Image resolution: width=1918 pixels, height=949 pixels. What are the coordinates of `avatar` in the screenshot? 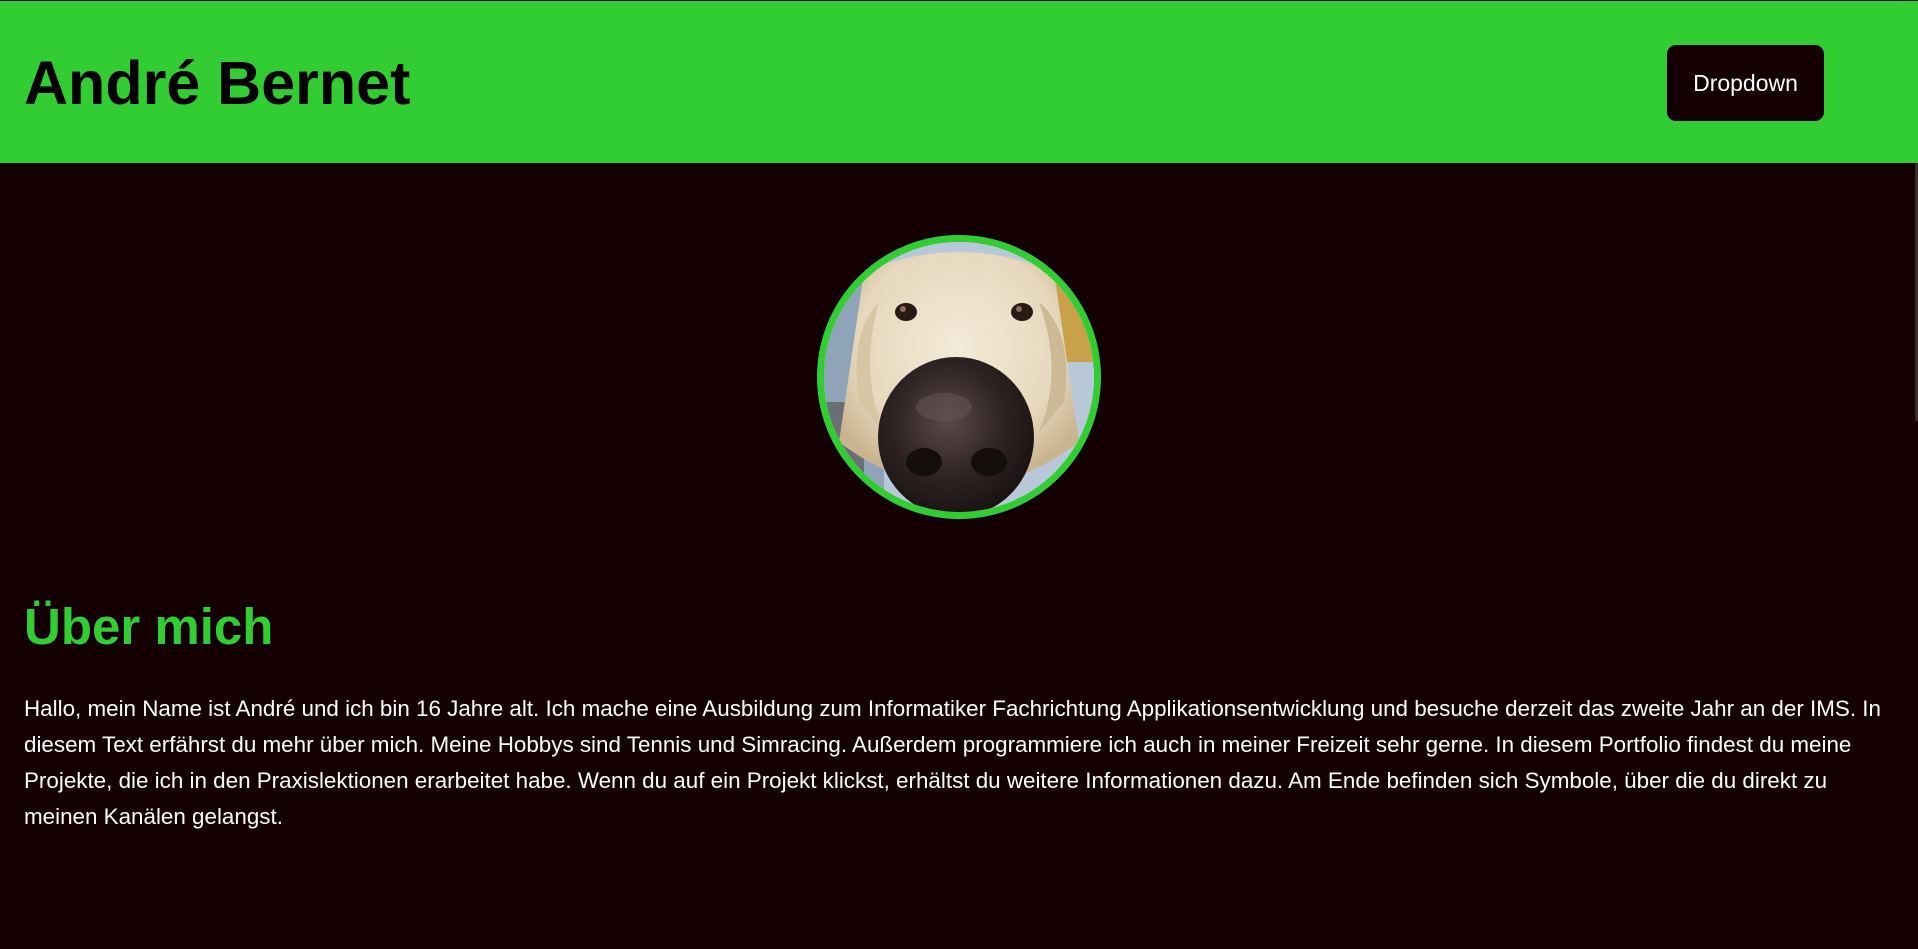 It's located at (959, 377).